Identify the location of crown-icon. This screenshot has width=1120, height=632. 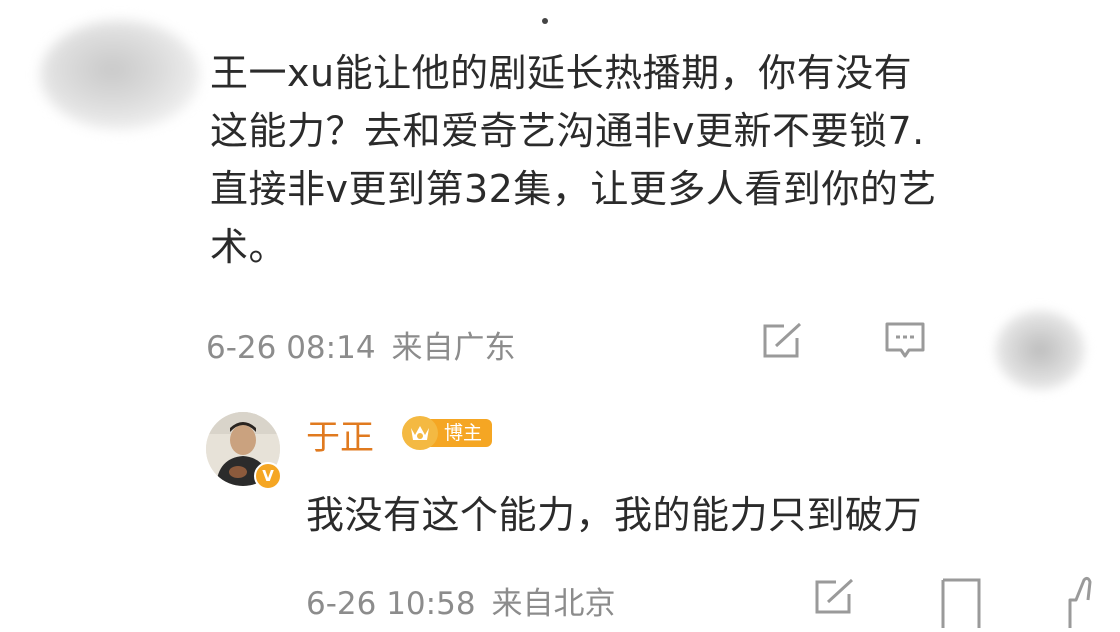
(420, 433).